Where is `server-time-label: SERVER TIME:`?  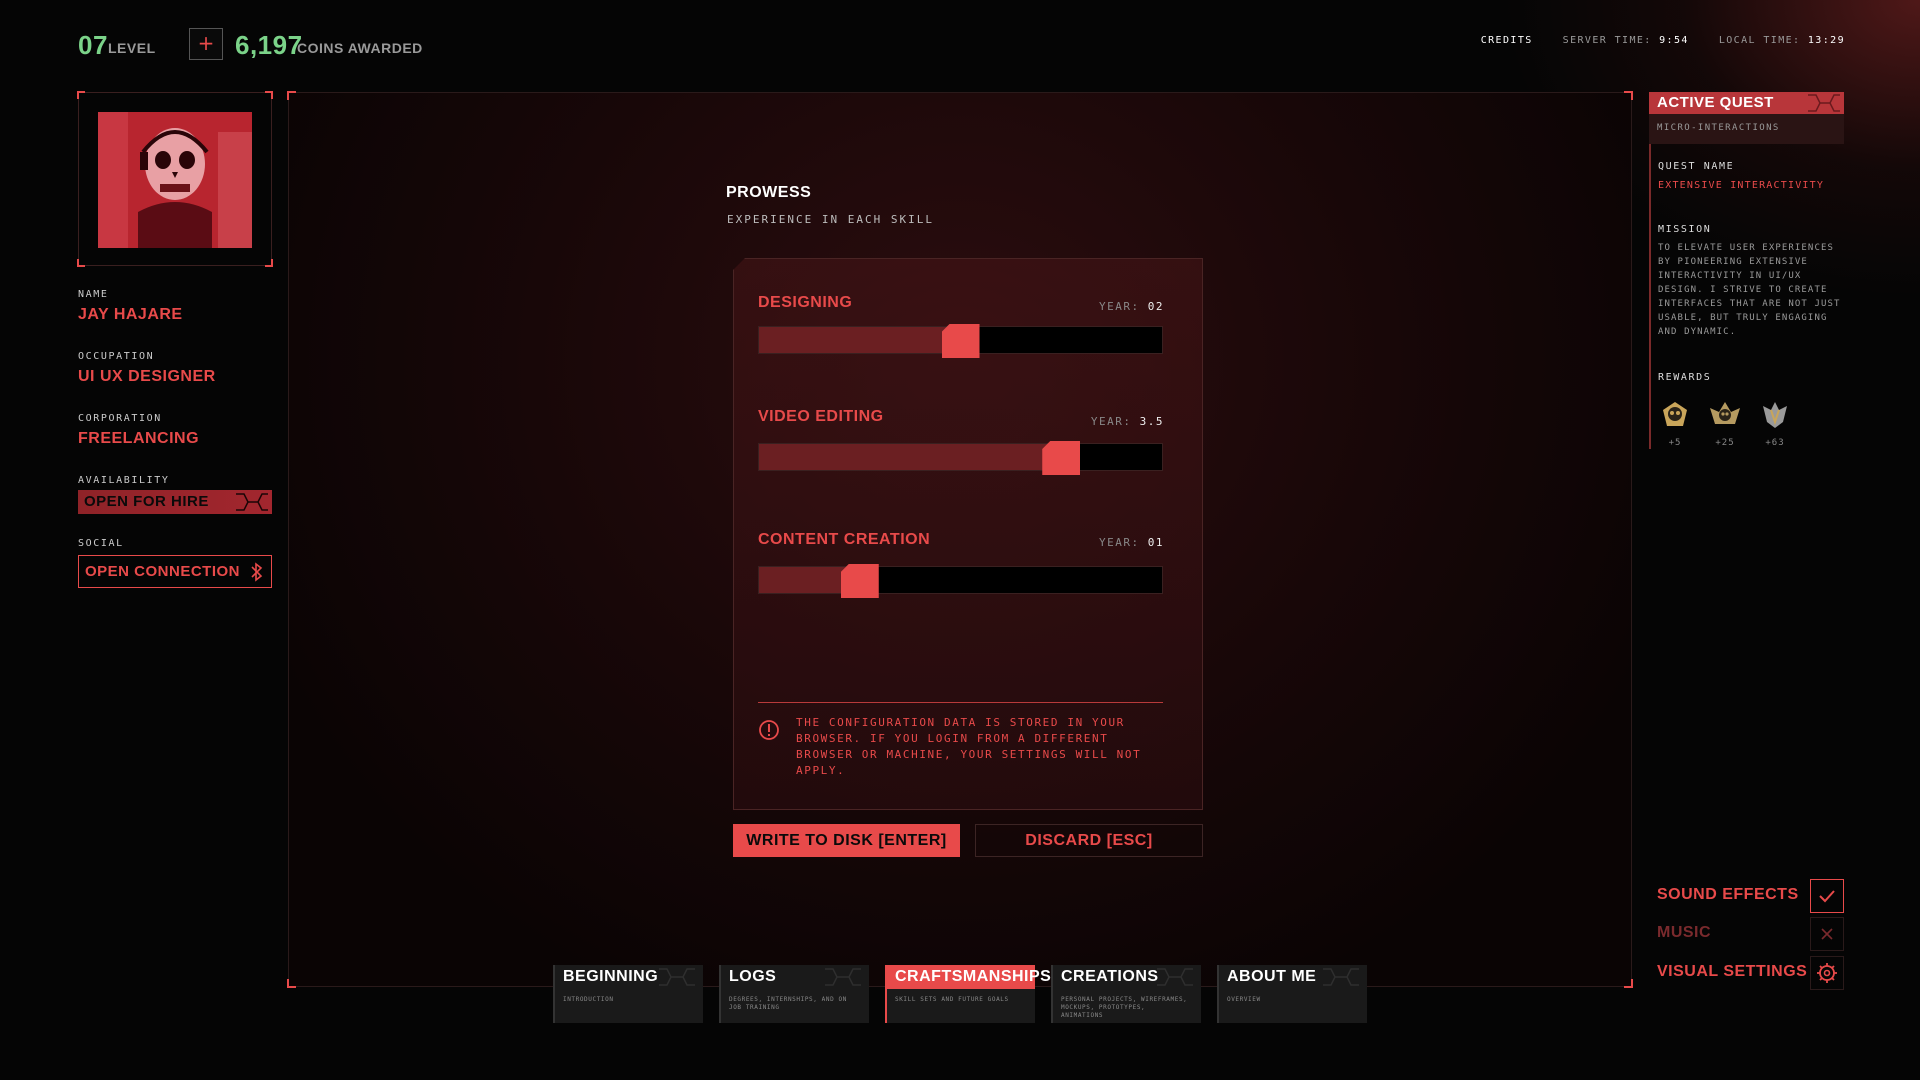
server-time-label: SERVER TIME: is located at coordinates (1607, 40).